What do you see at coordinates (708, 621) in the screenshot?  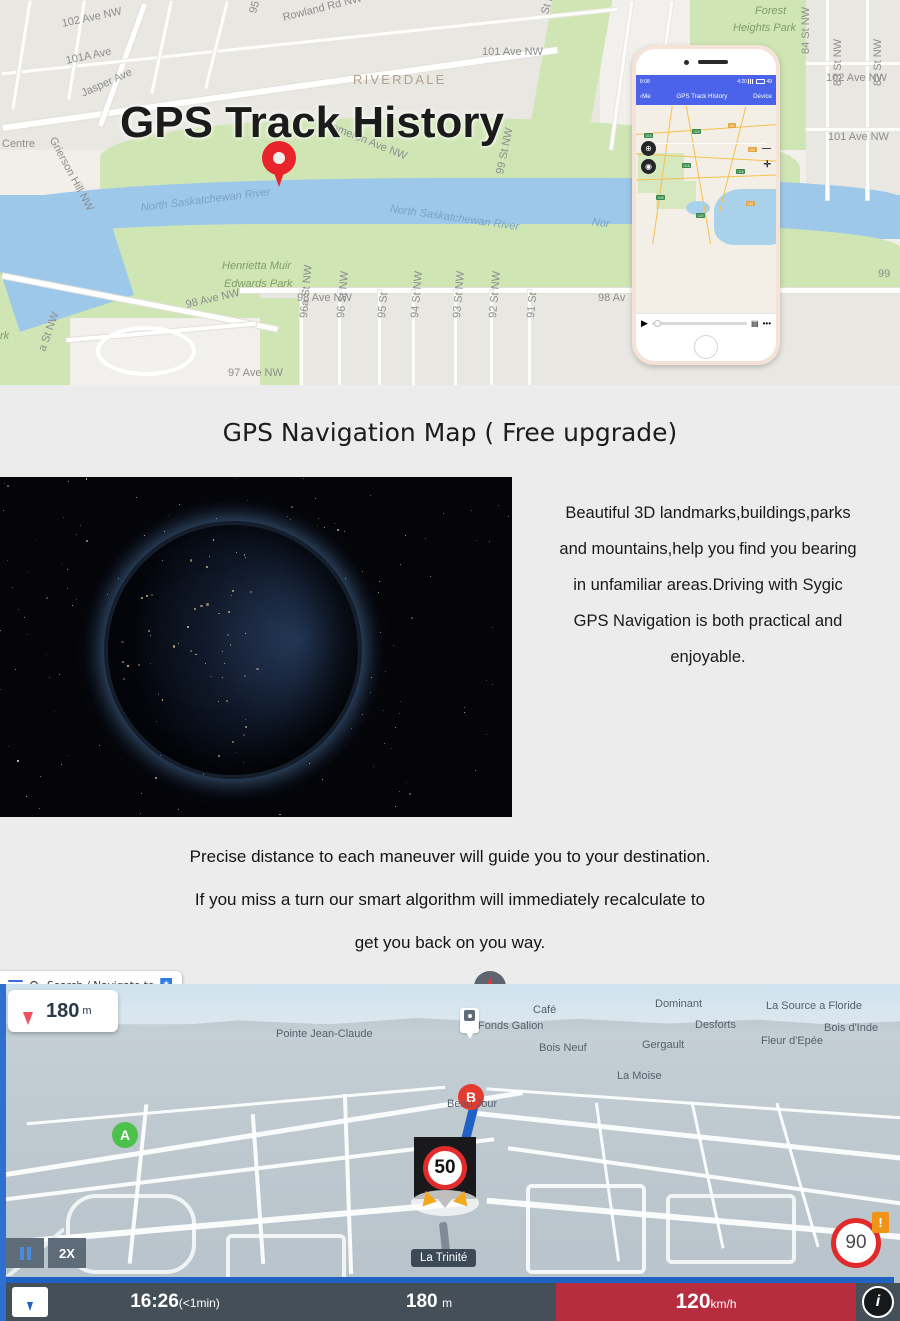 I see `desc-line-4: GPS Navigation is both practical and` at bounding box center [708, 621].